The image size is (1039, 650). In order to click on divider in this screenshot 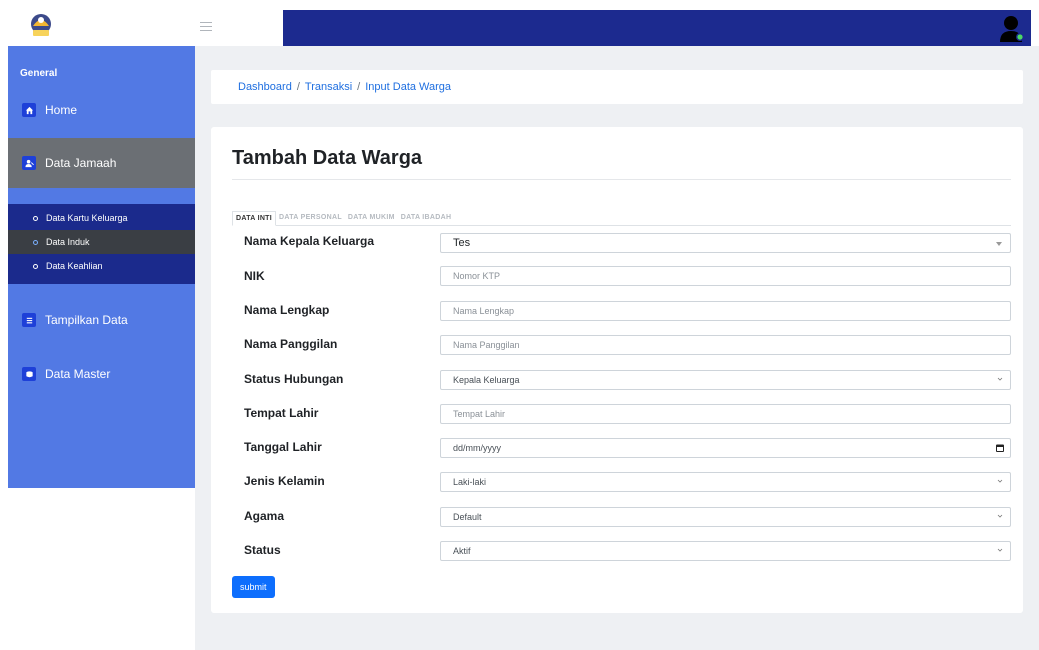, I will do `click(621, 179)`.